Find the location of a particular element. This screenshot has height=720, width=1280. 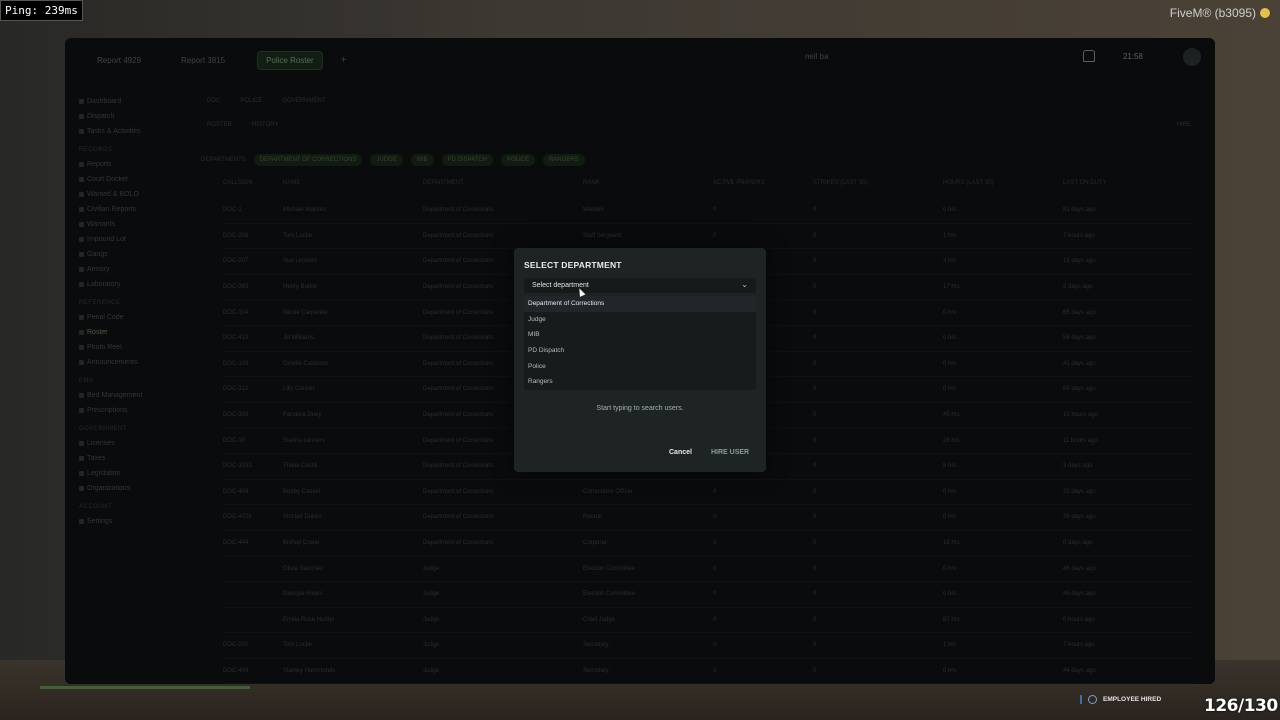

player-counter: 126/130 is located at coordinates (1241, 706).